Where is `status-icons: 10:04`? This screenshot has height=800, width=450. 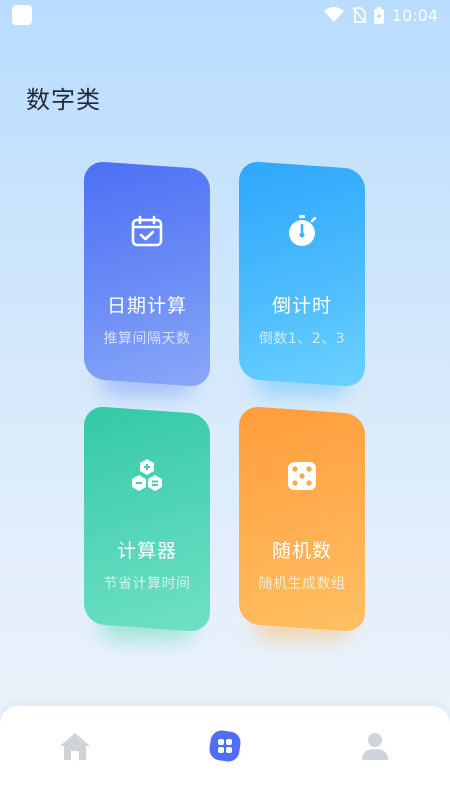
status-icons: 10:04 is located at coordinates (380, 15).